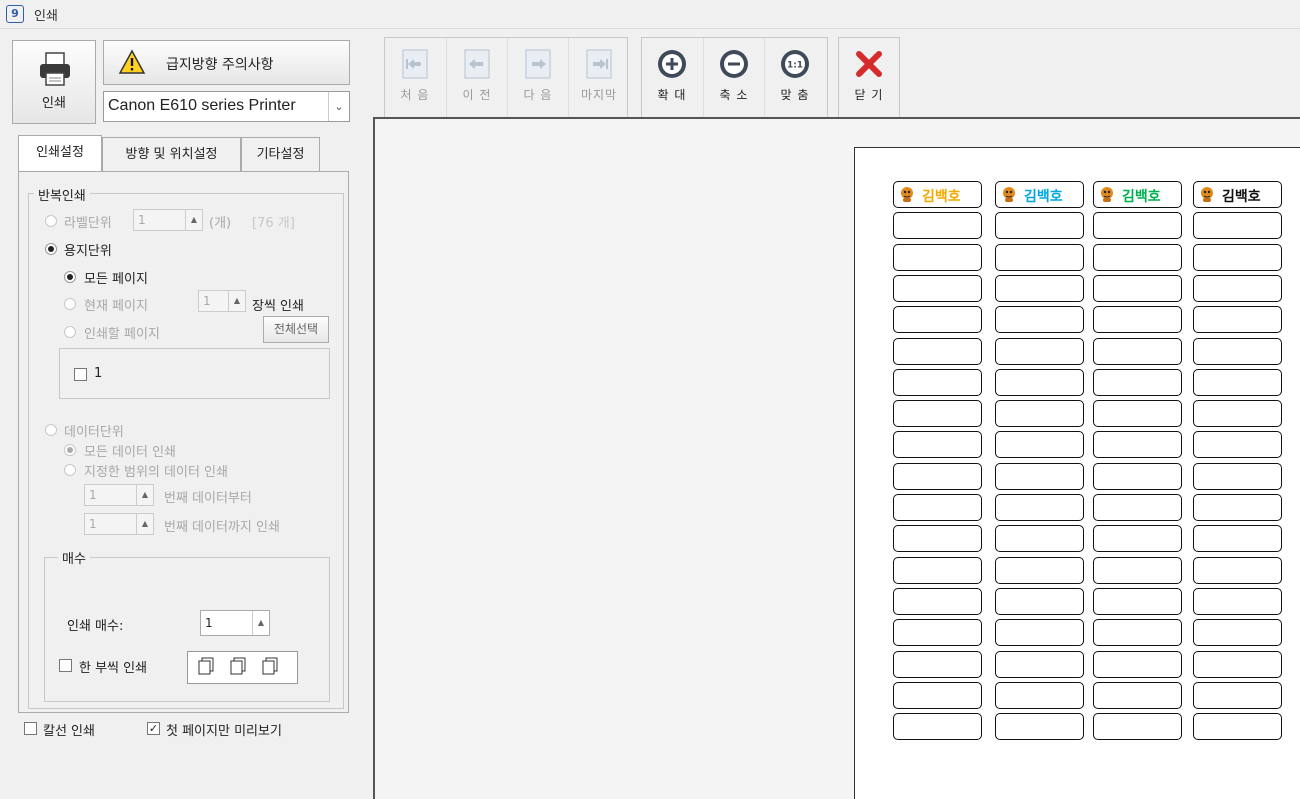 Image resolution: width=1300 pixels, height=799 pixels. Describe the element at coordinates (65, 665) in the screenshot. I see `collate-checkbox` at that location.